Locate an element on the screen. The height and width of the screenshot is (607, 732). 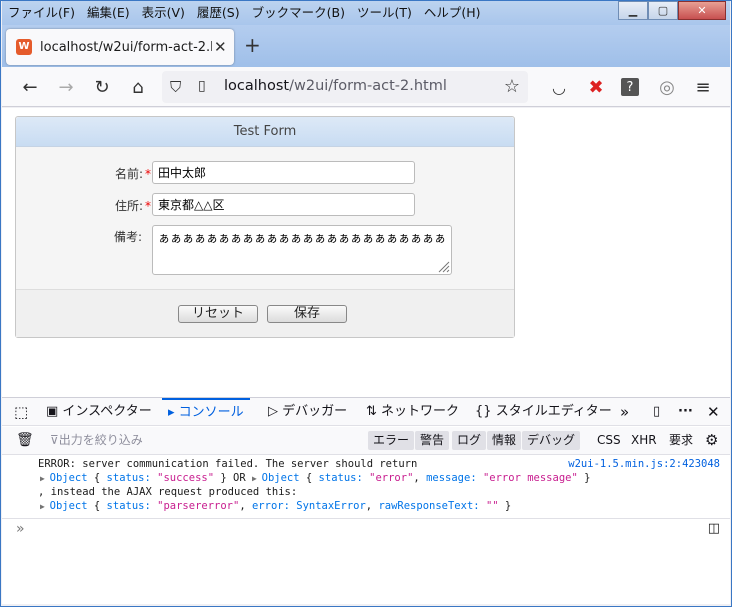
tab-style-editor: {} スタイルエディター is located at coordinates (543, 412).